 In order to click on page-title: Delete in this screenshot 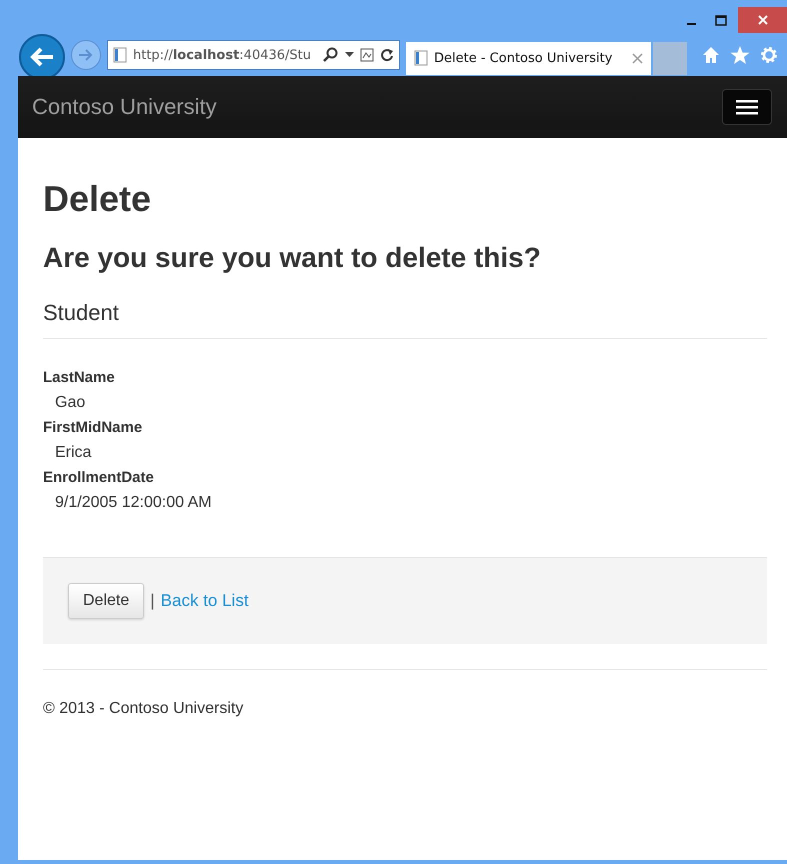, I will do `click(97, 199)`.